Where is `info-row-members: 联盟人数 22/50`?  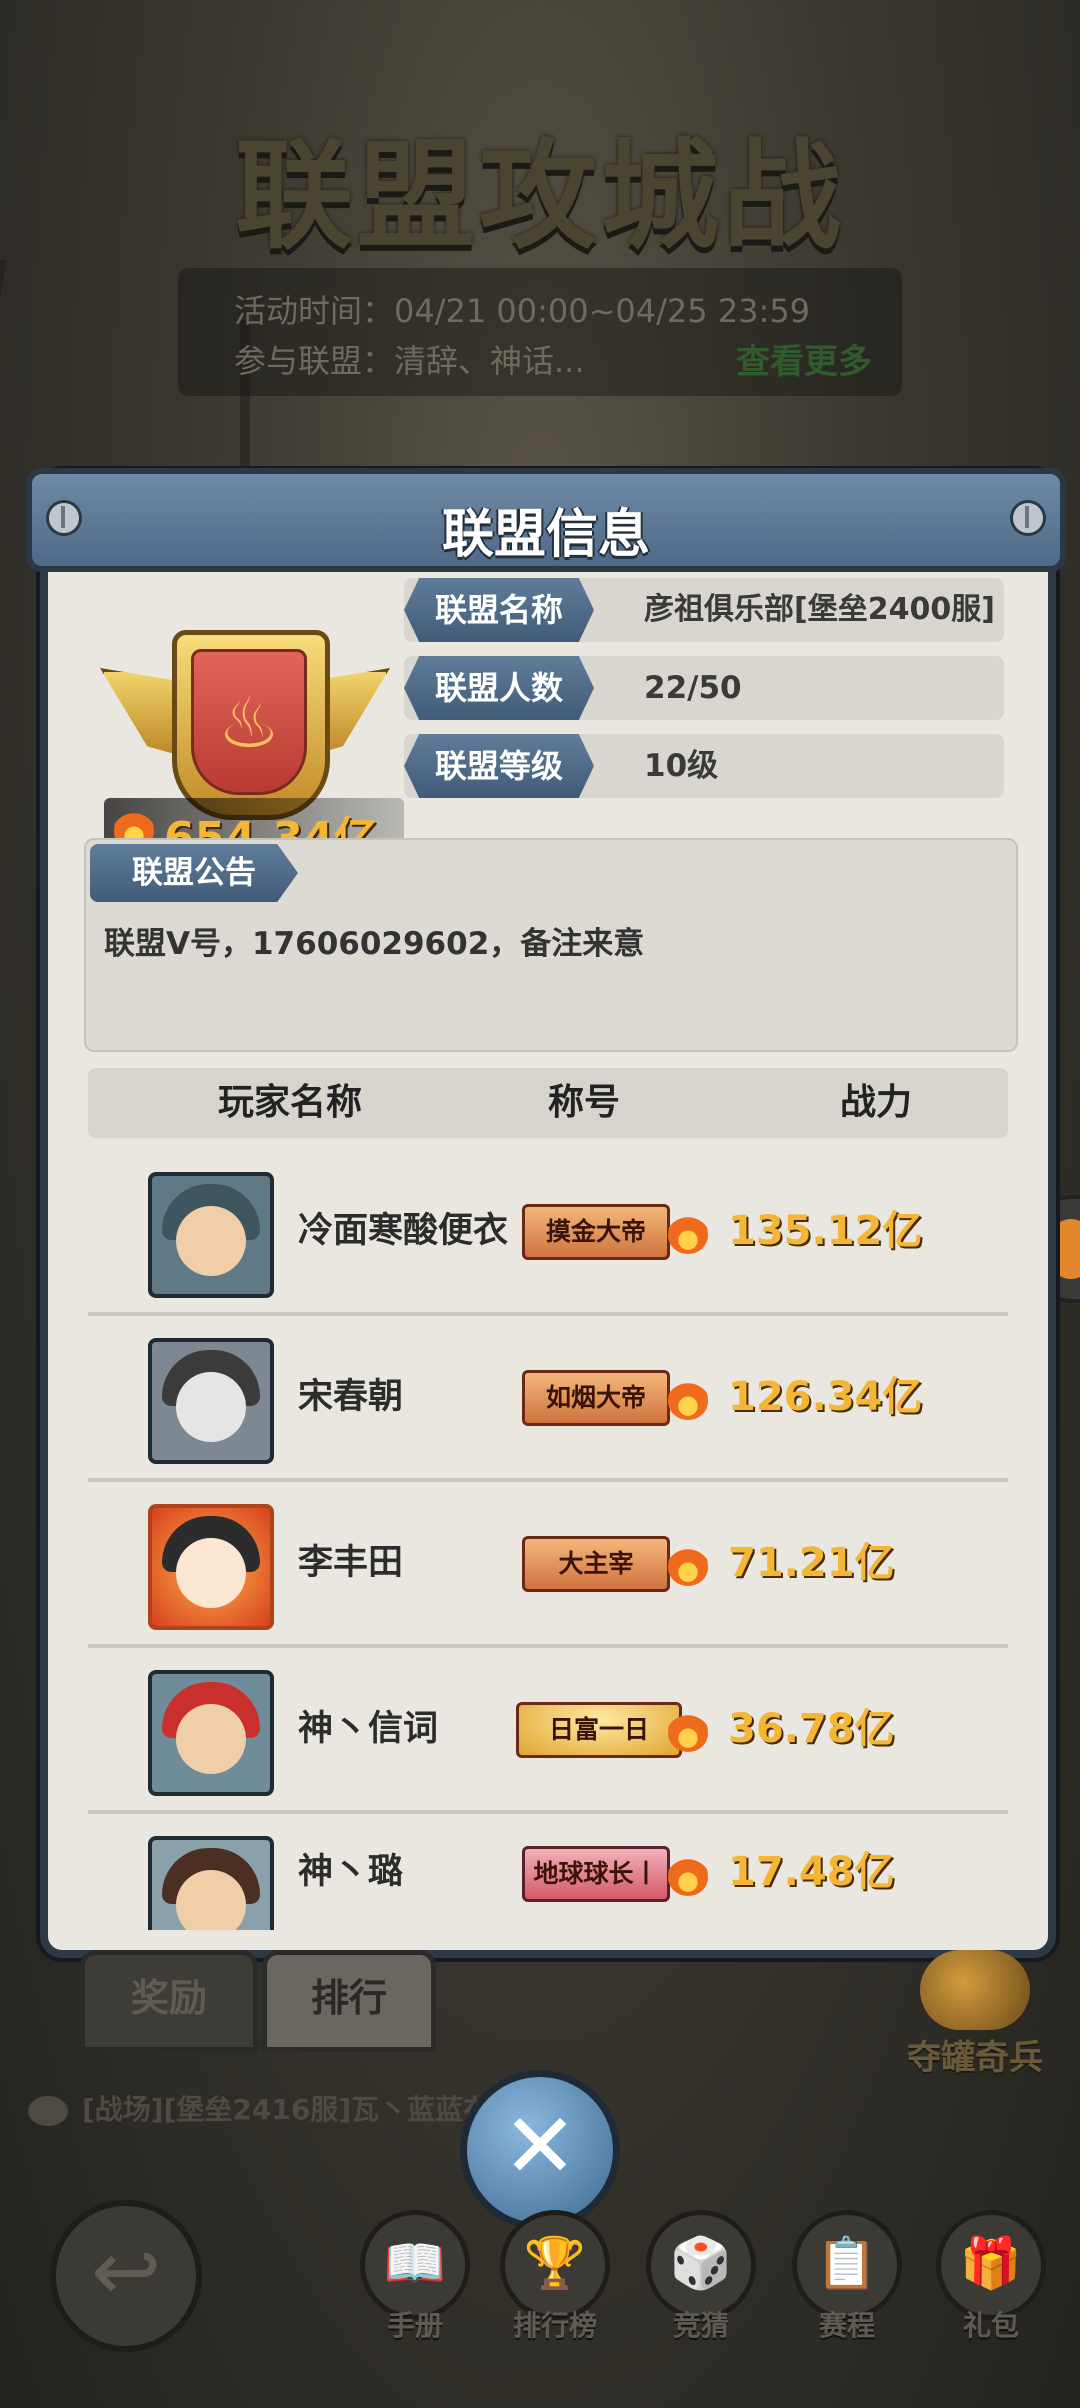
info-row-members: 联盟人数 22/50 is located at coordinates (704, 688).